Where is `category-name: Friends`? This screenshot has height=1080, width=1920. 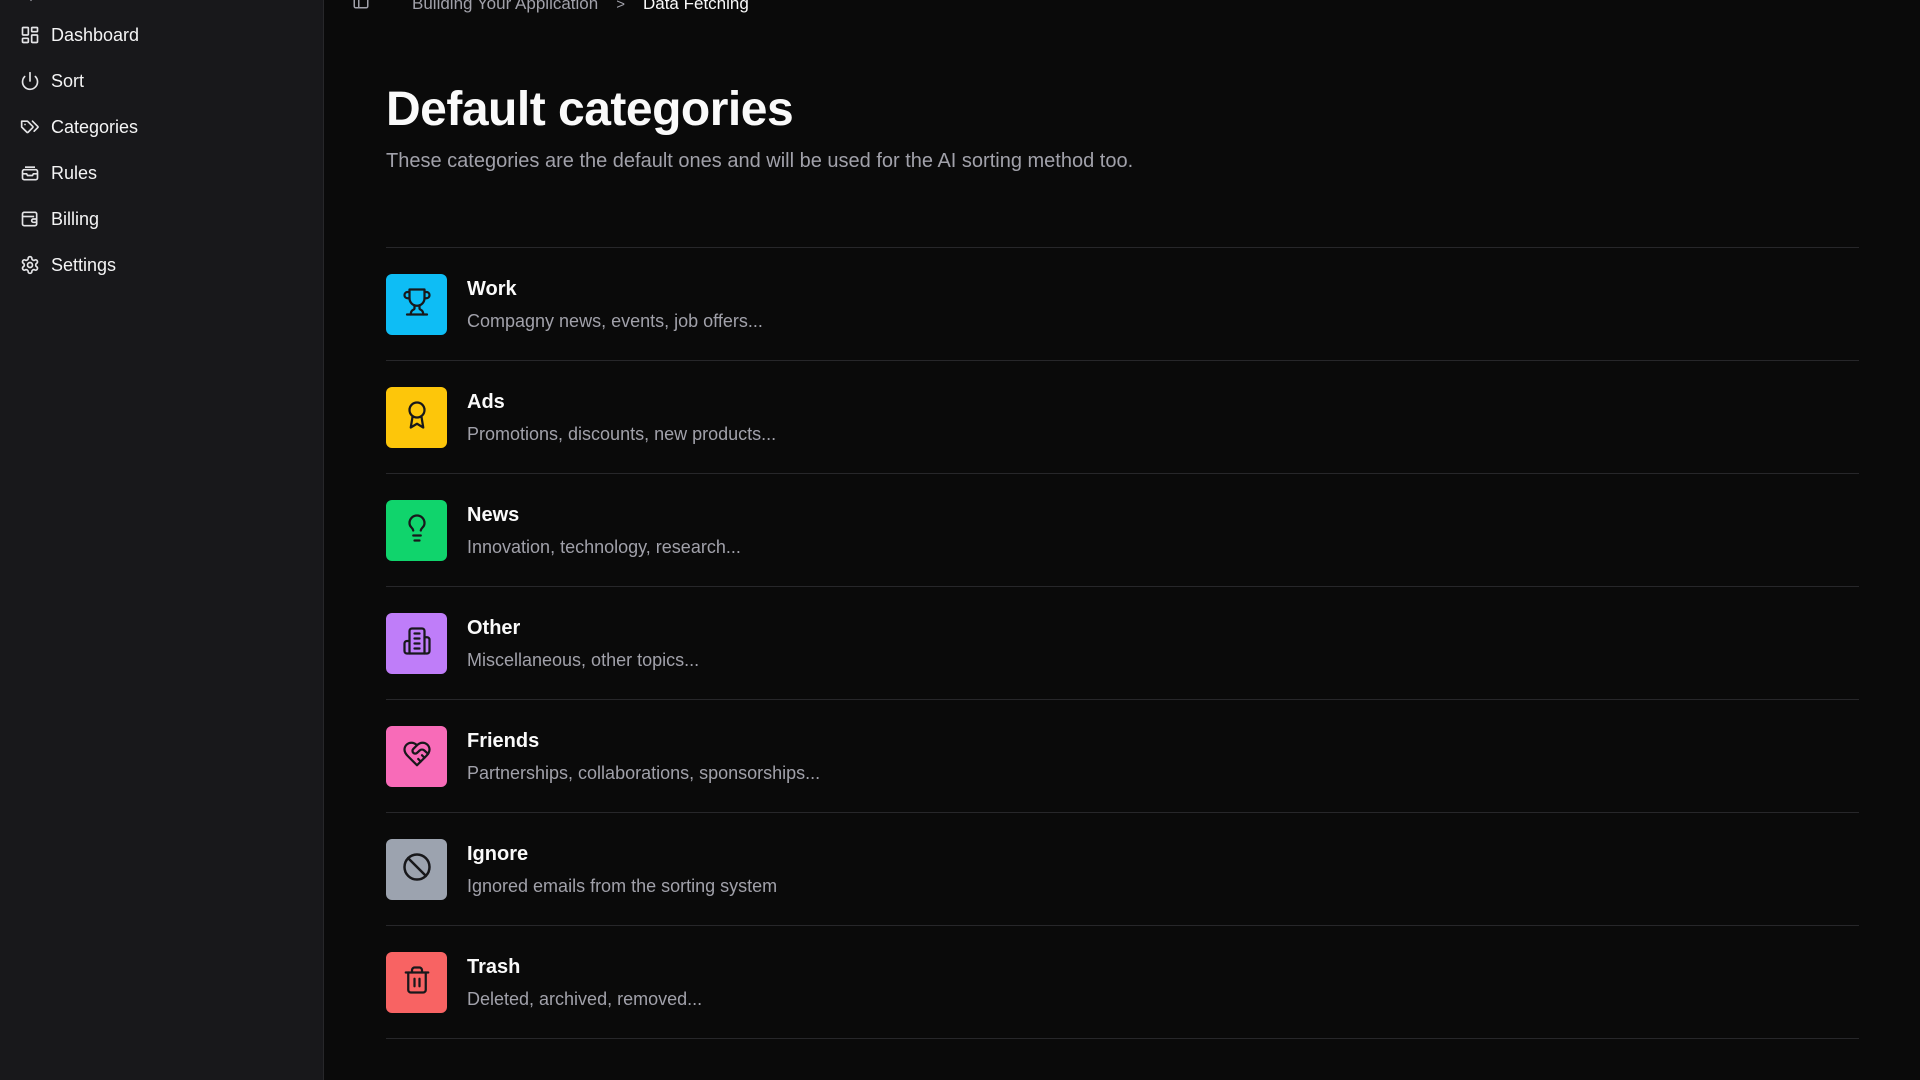 category-name: Friends is located at coordinates (503, 740).